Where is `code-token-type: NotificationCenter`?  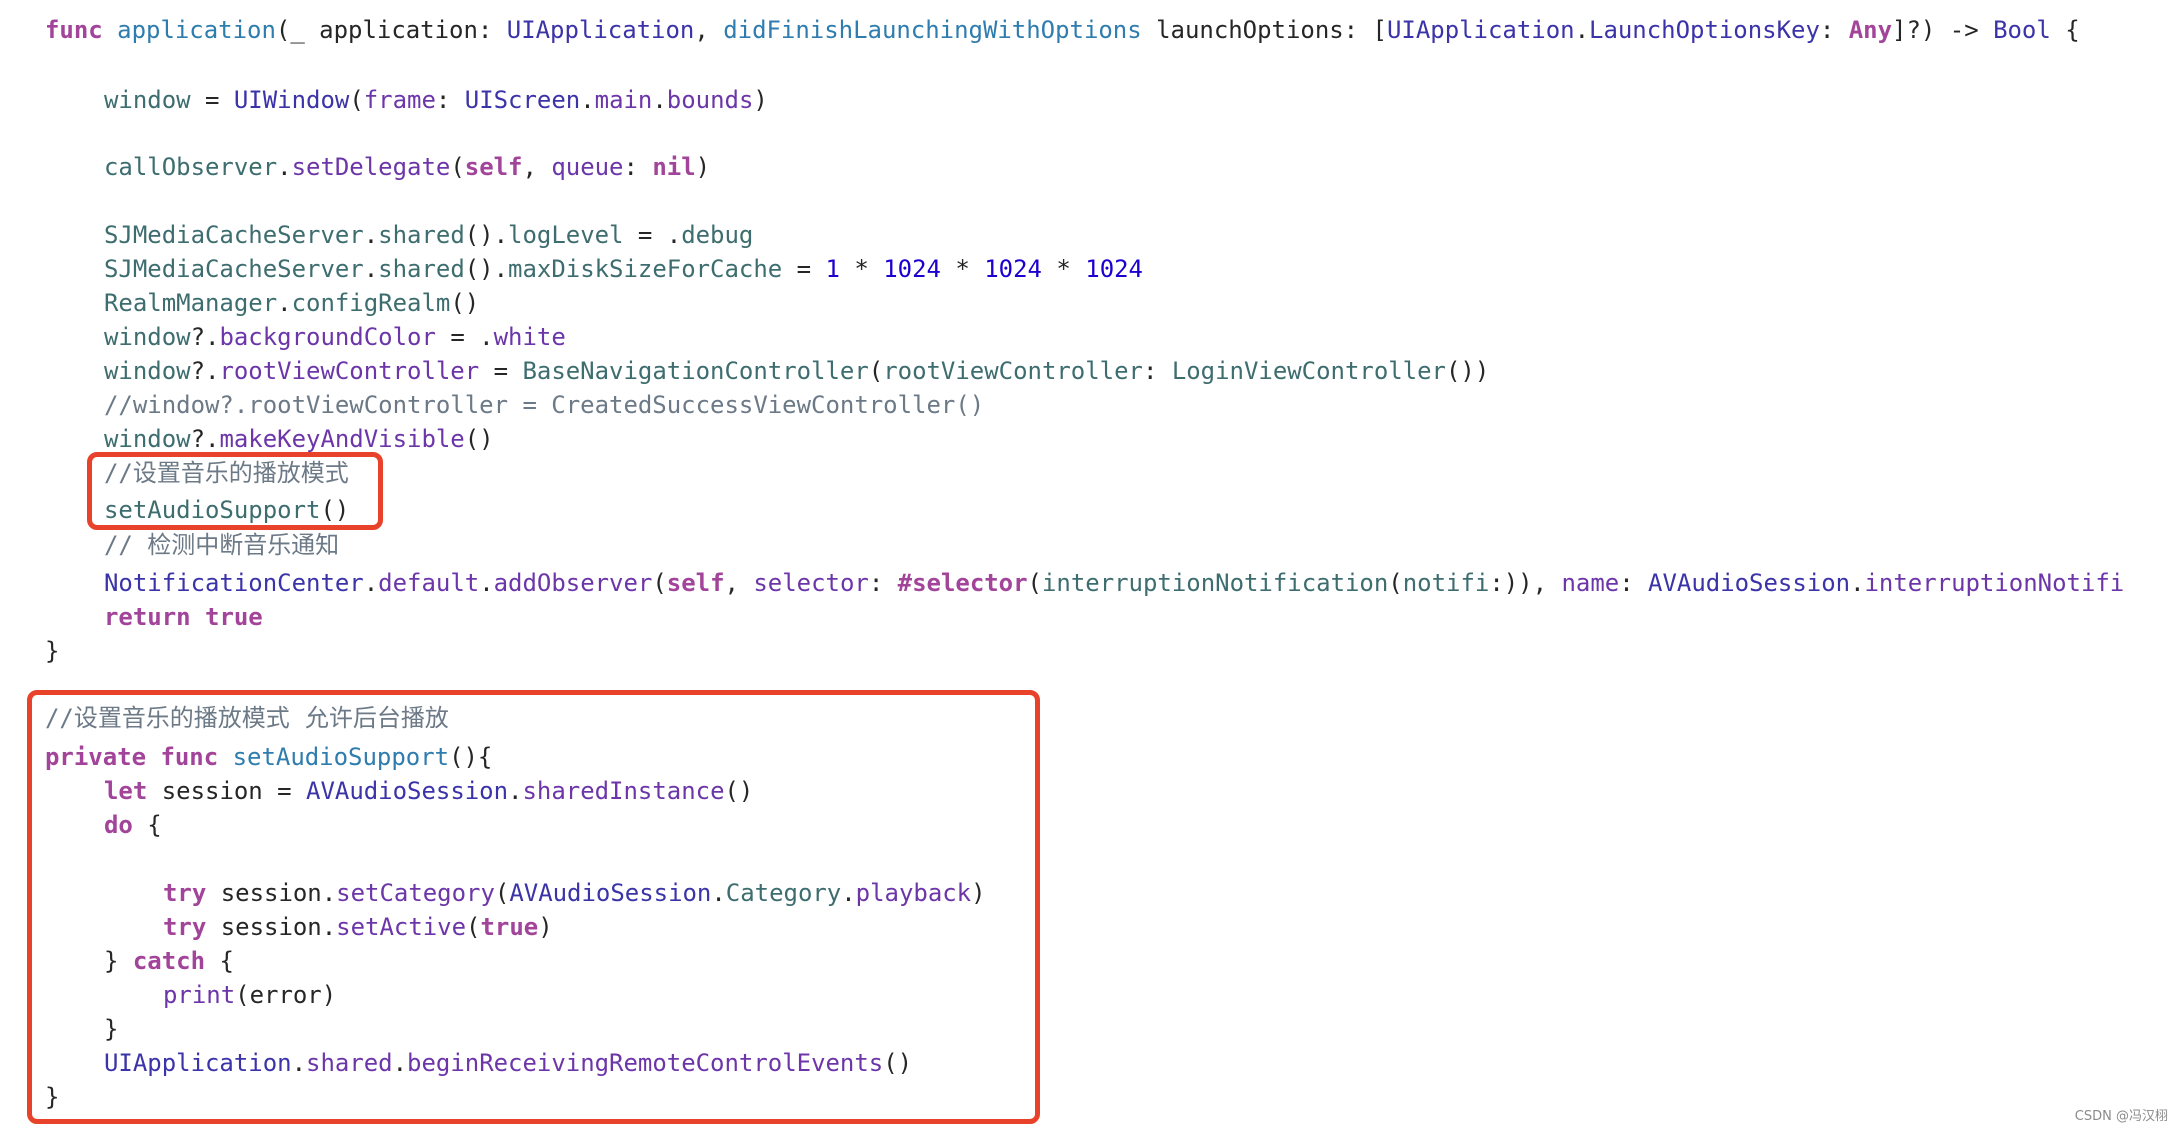
code-token-type: NotificationCenter is located at coordinates (234, 583).